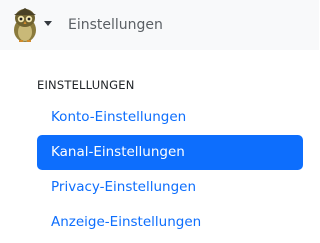  I want to click on sidebar-item-privacy-einstellungen: Privacy-Einstellungen, so click(170, 187).